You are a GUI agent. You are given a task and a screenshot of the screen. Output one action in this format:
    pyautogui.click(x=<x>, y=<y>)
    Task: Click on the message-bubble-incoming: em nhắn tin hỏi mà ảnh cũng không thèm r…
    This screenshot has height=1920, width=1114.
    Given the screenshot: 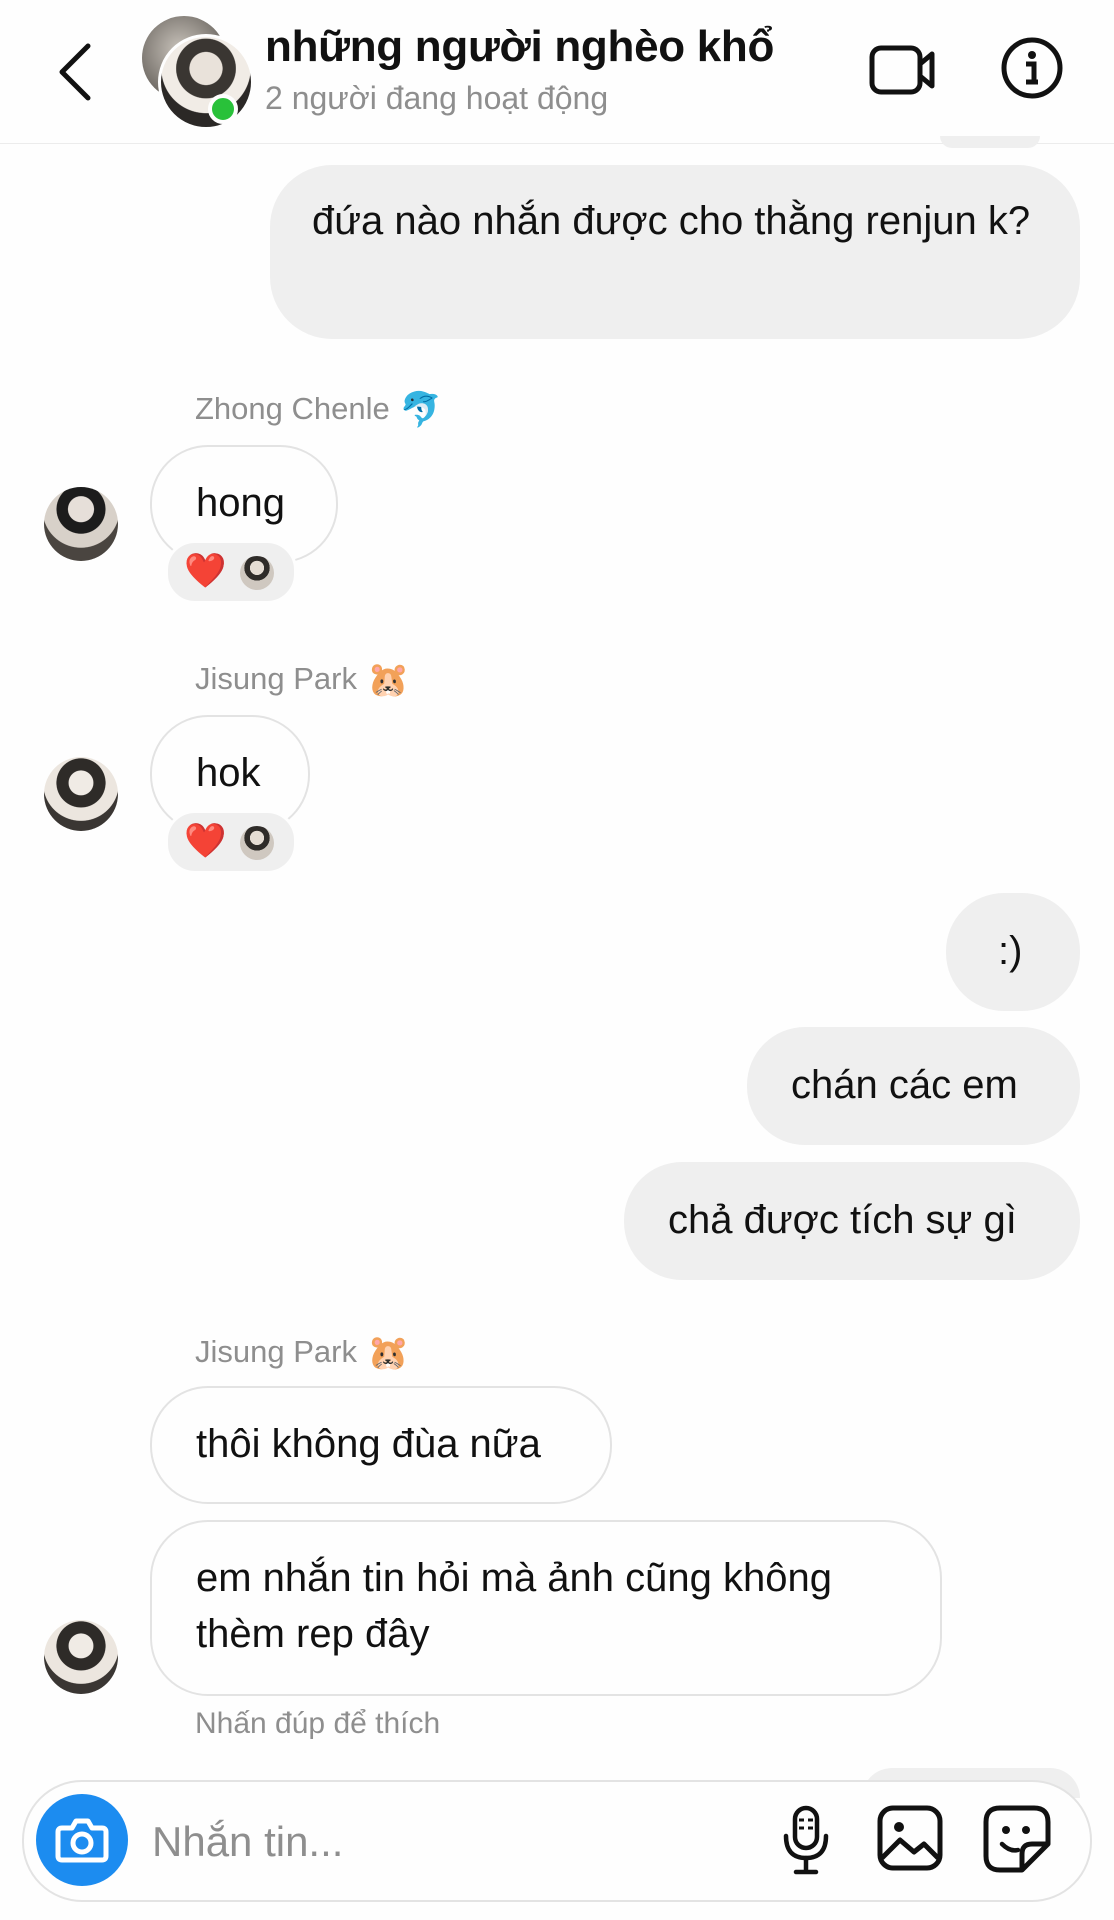 What is the action you would take?
    pyautogui.click(x=546, y=1608)
    